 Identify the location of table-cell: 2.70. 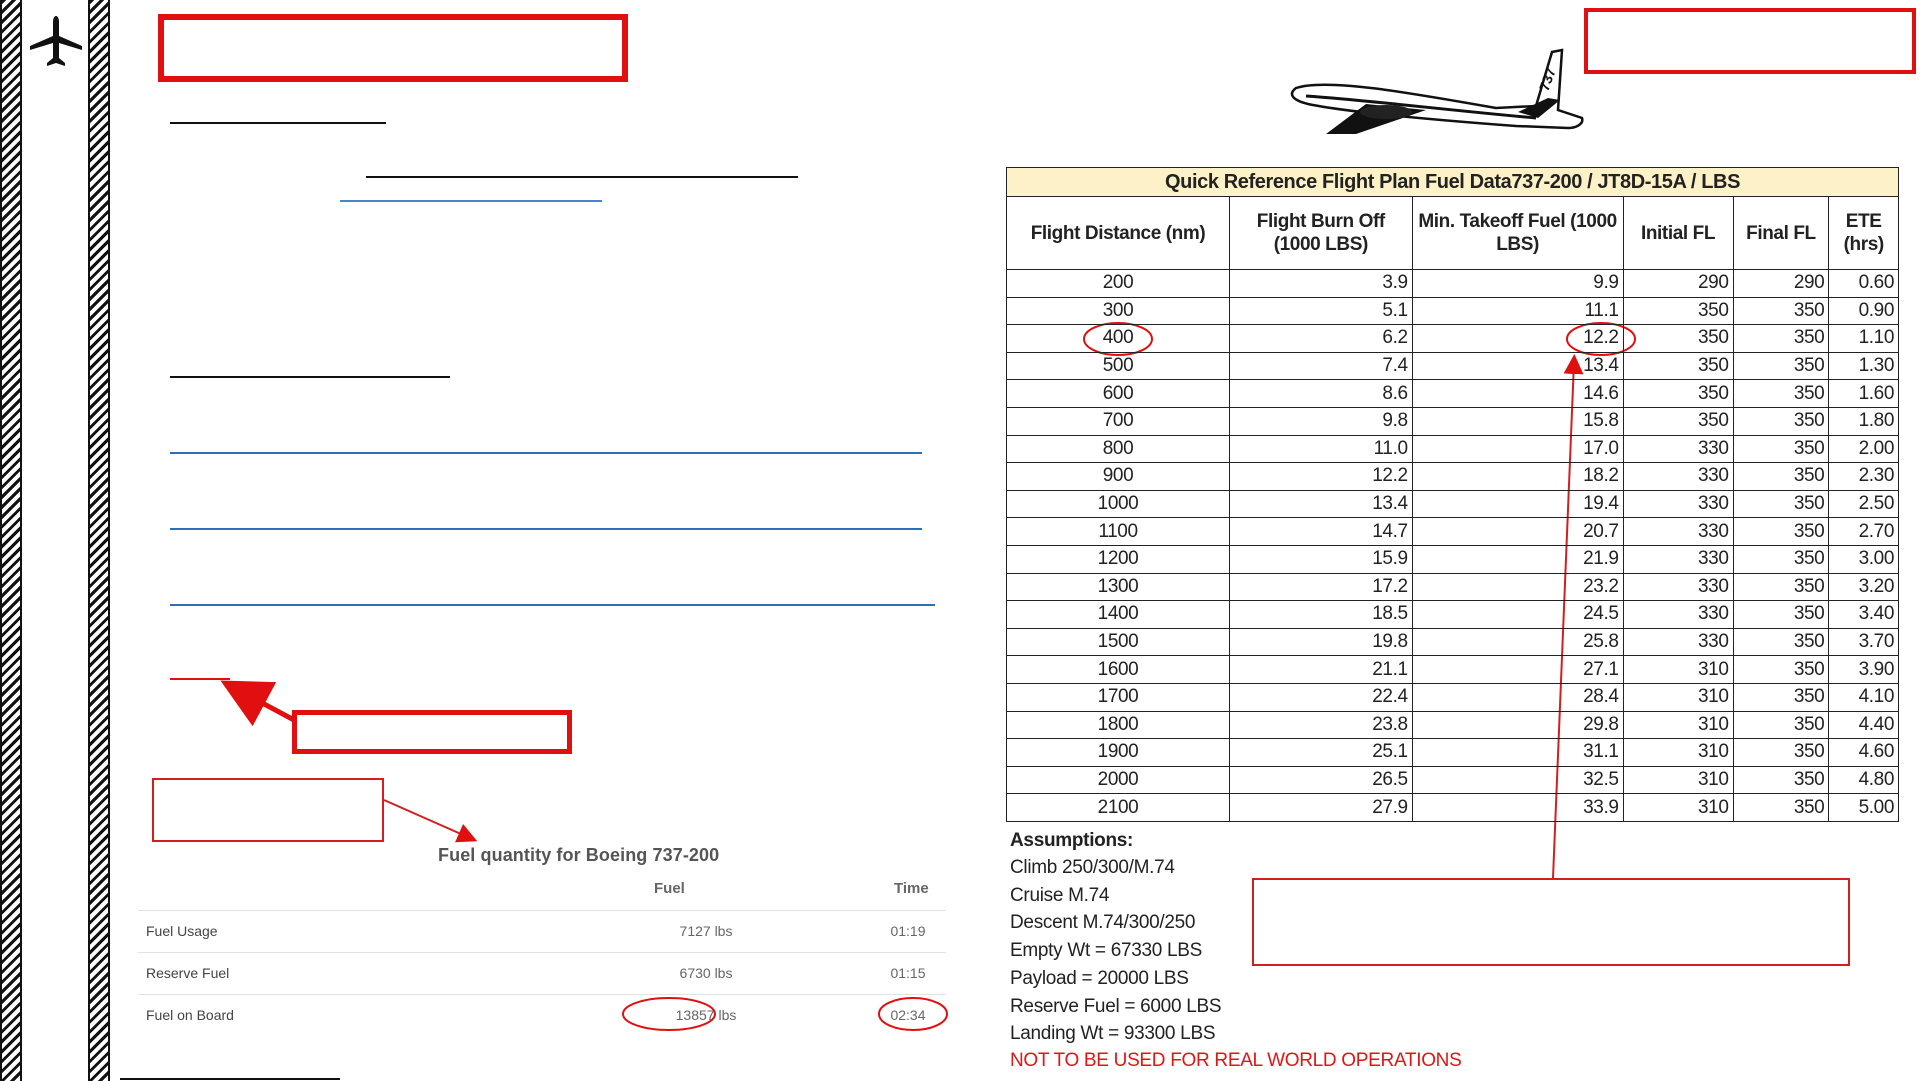
(1863, 531).